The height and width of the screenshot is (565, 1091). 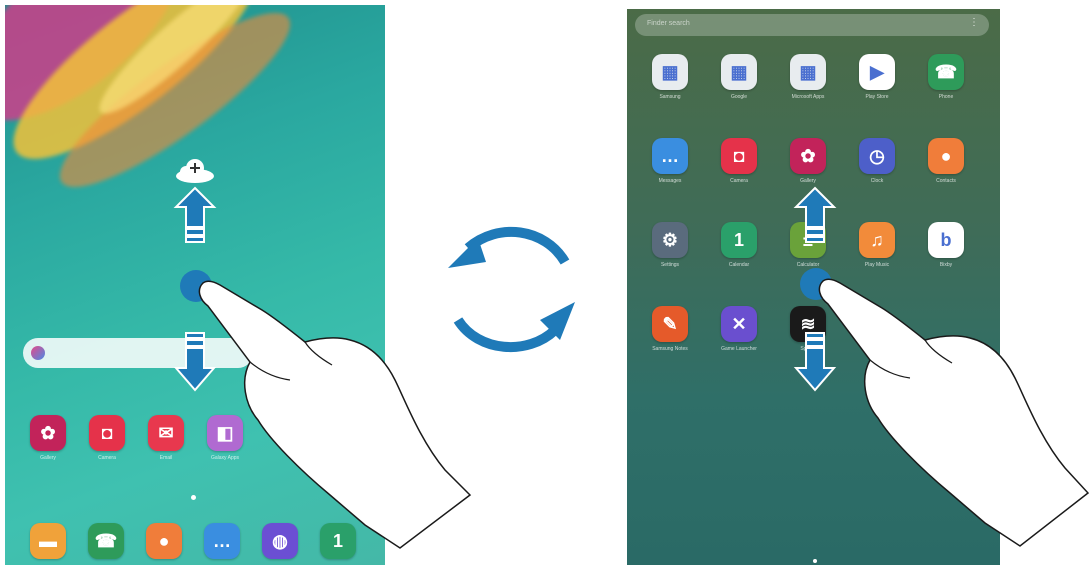 I want to click on add-cloud-icon, so click(x=195, y=171).